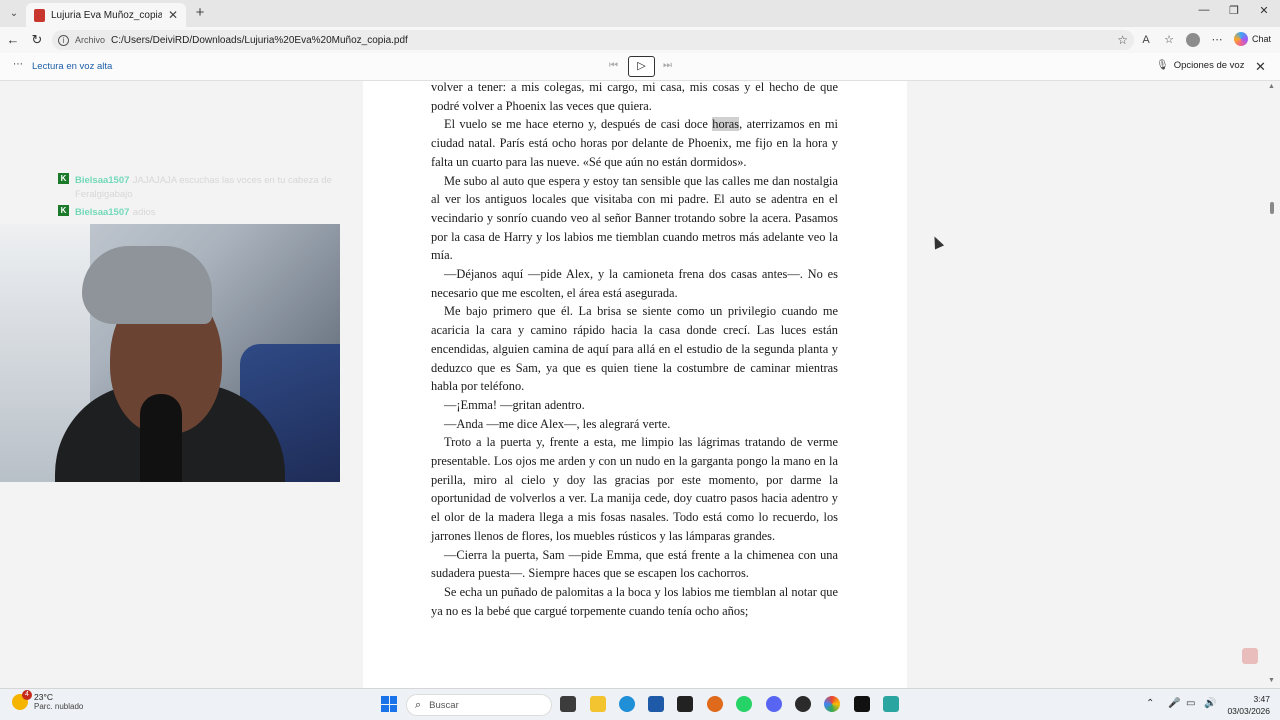 The image size is (1280, 720). What do you see at coordinates (803, 704) in the screenshot?
I see `obs-icon` at bounding box center [803, 704].